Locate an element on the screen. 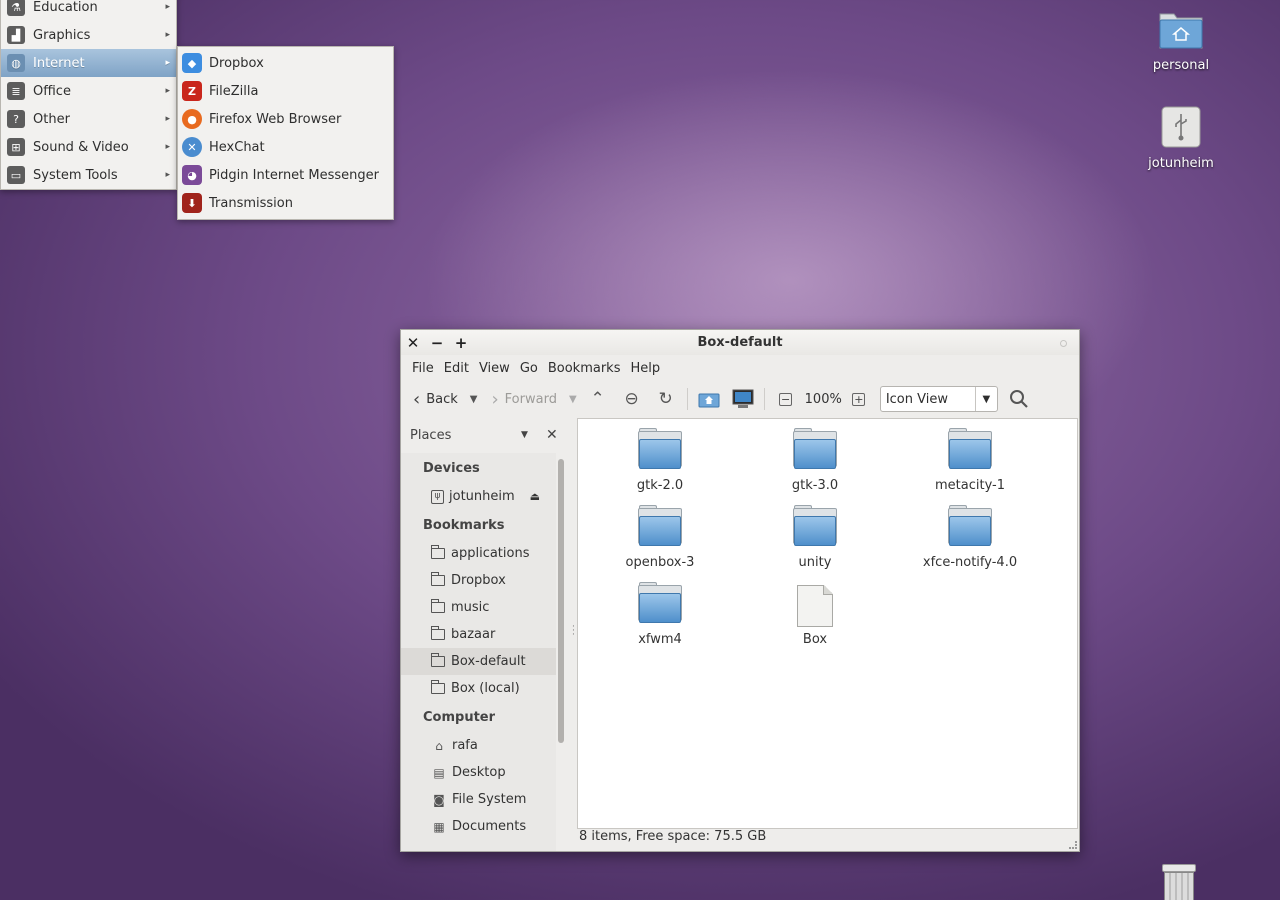 This screenshot has height=900, width=1280. search-icon is located at coordinates (1018, 399).